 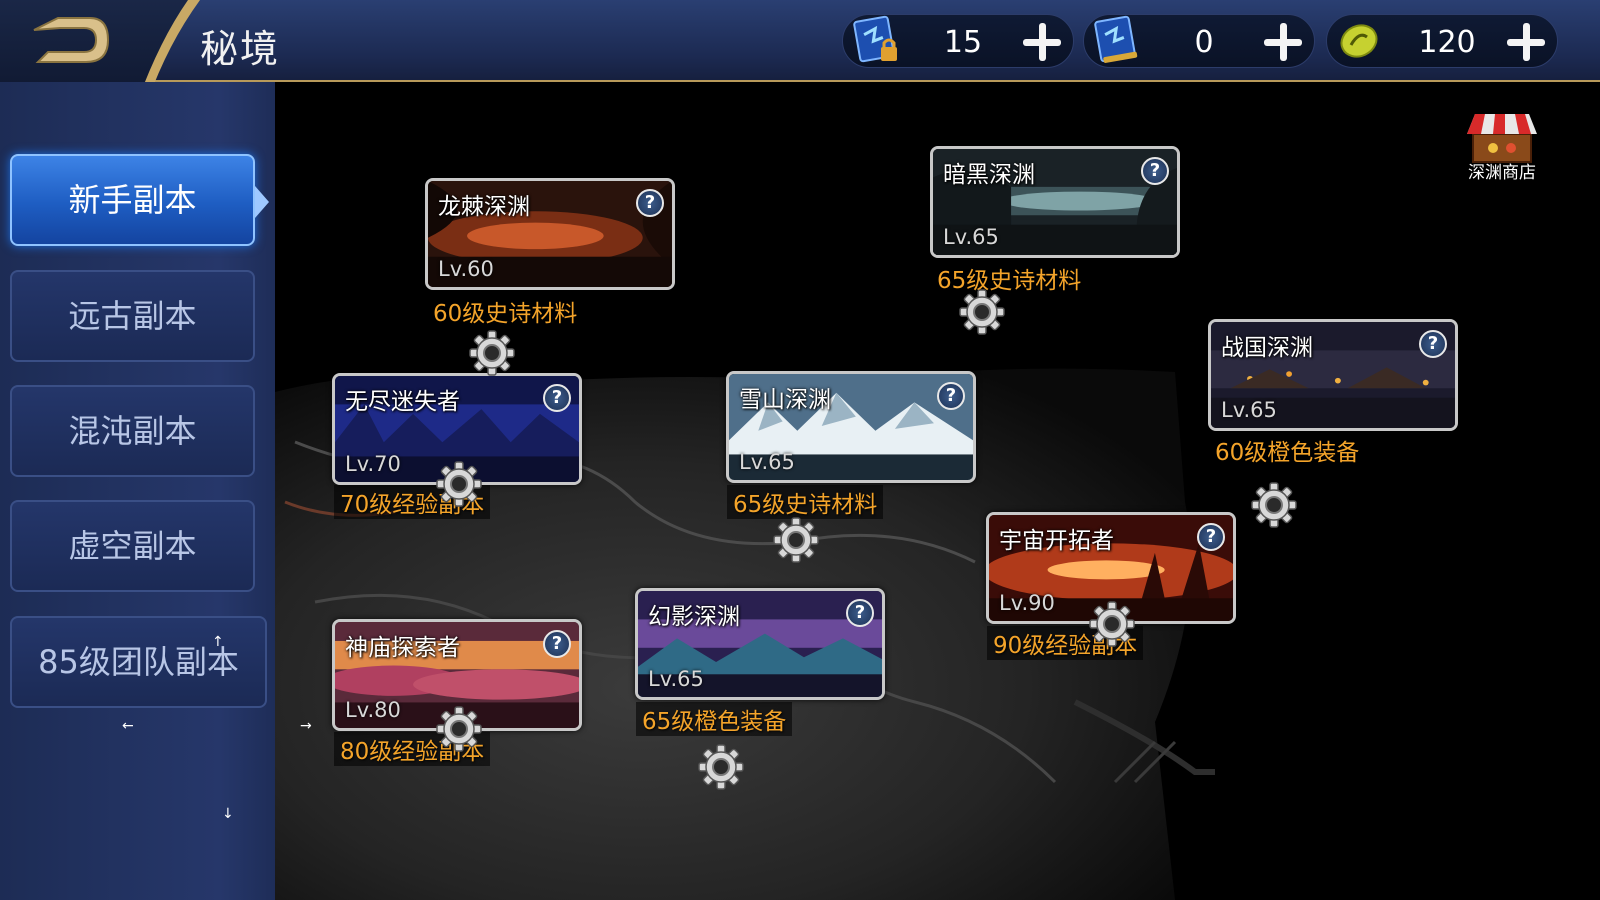 What do you see at coordinates (262, 202) in the screenshot?
I see `active-indicator` at bounding box center [262, 202].